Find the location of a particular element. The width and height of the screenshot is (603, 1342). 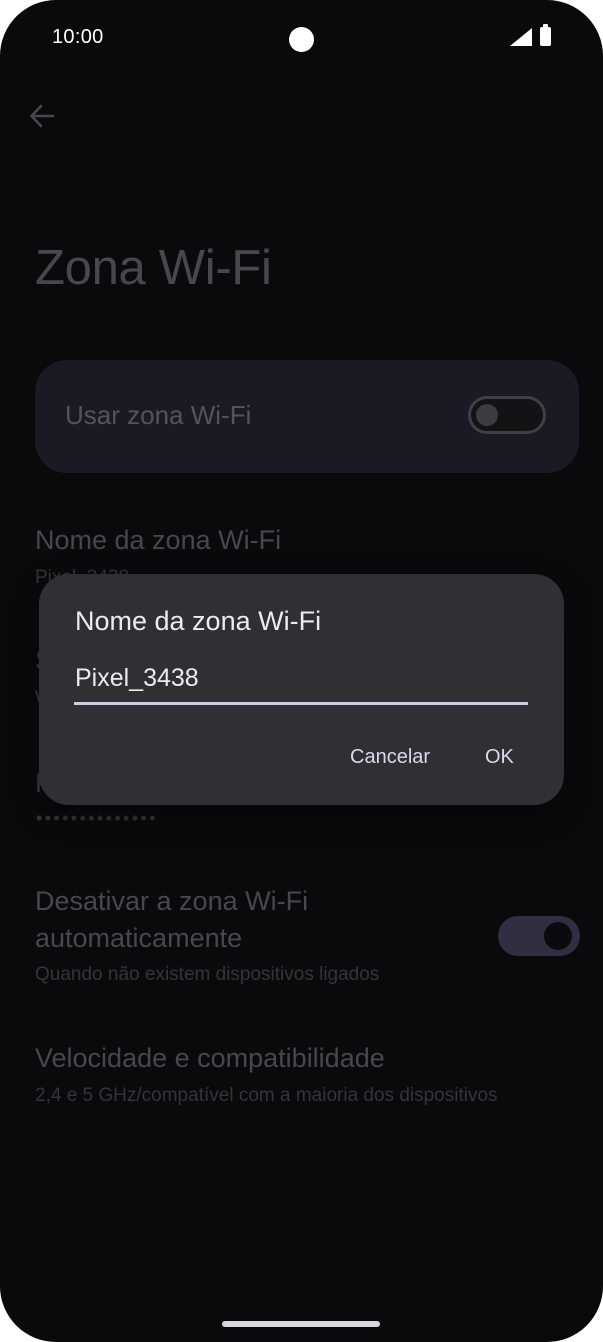

dialog-title: Nome da zona Wi-Fi is located at coordinates (198, 621).